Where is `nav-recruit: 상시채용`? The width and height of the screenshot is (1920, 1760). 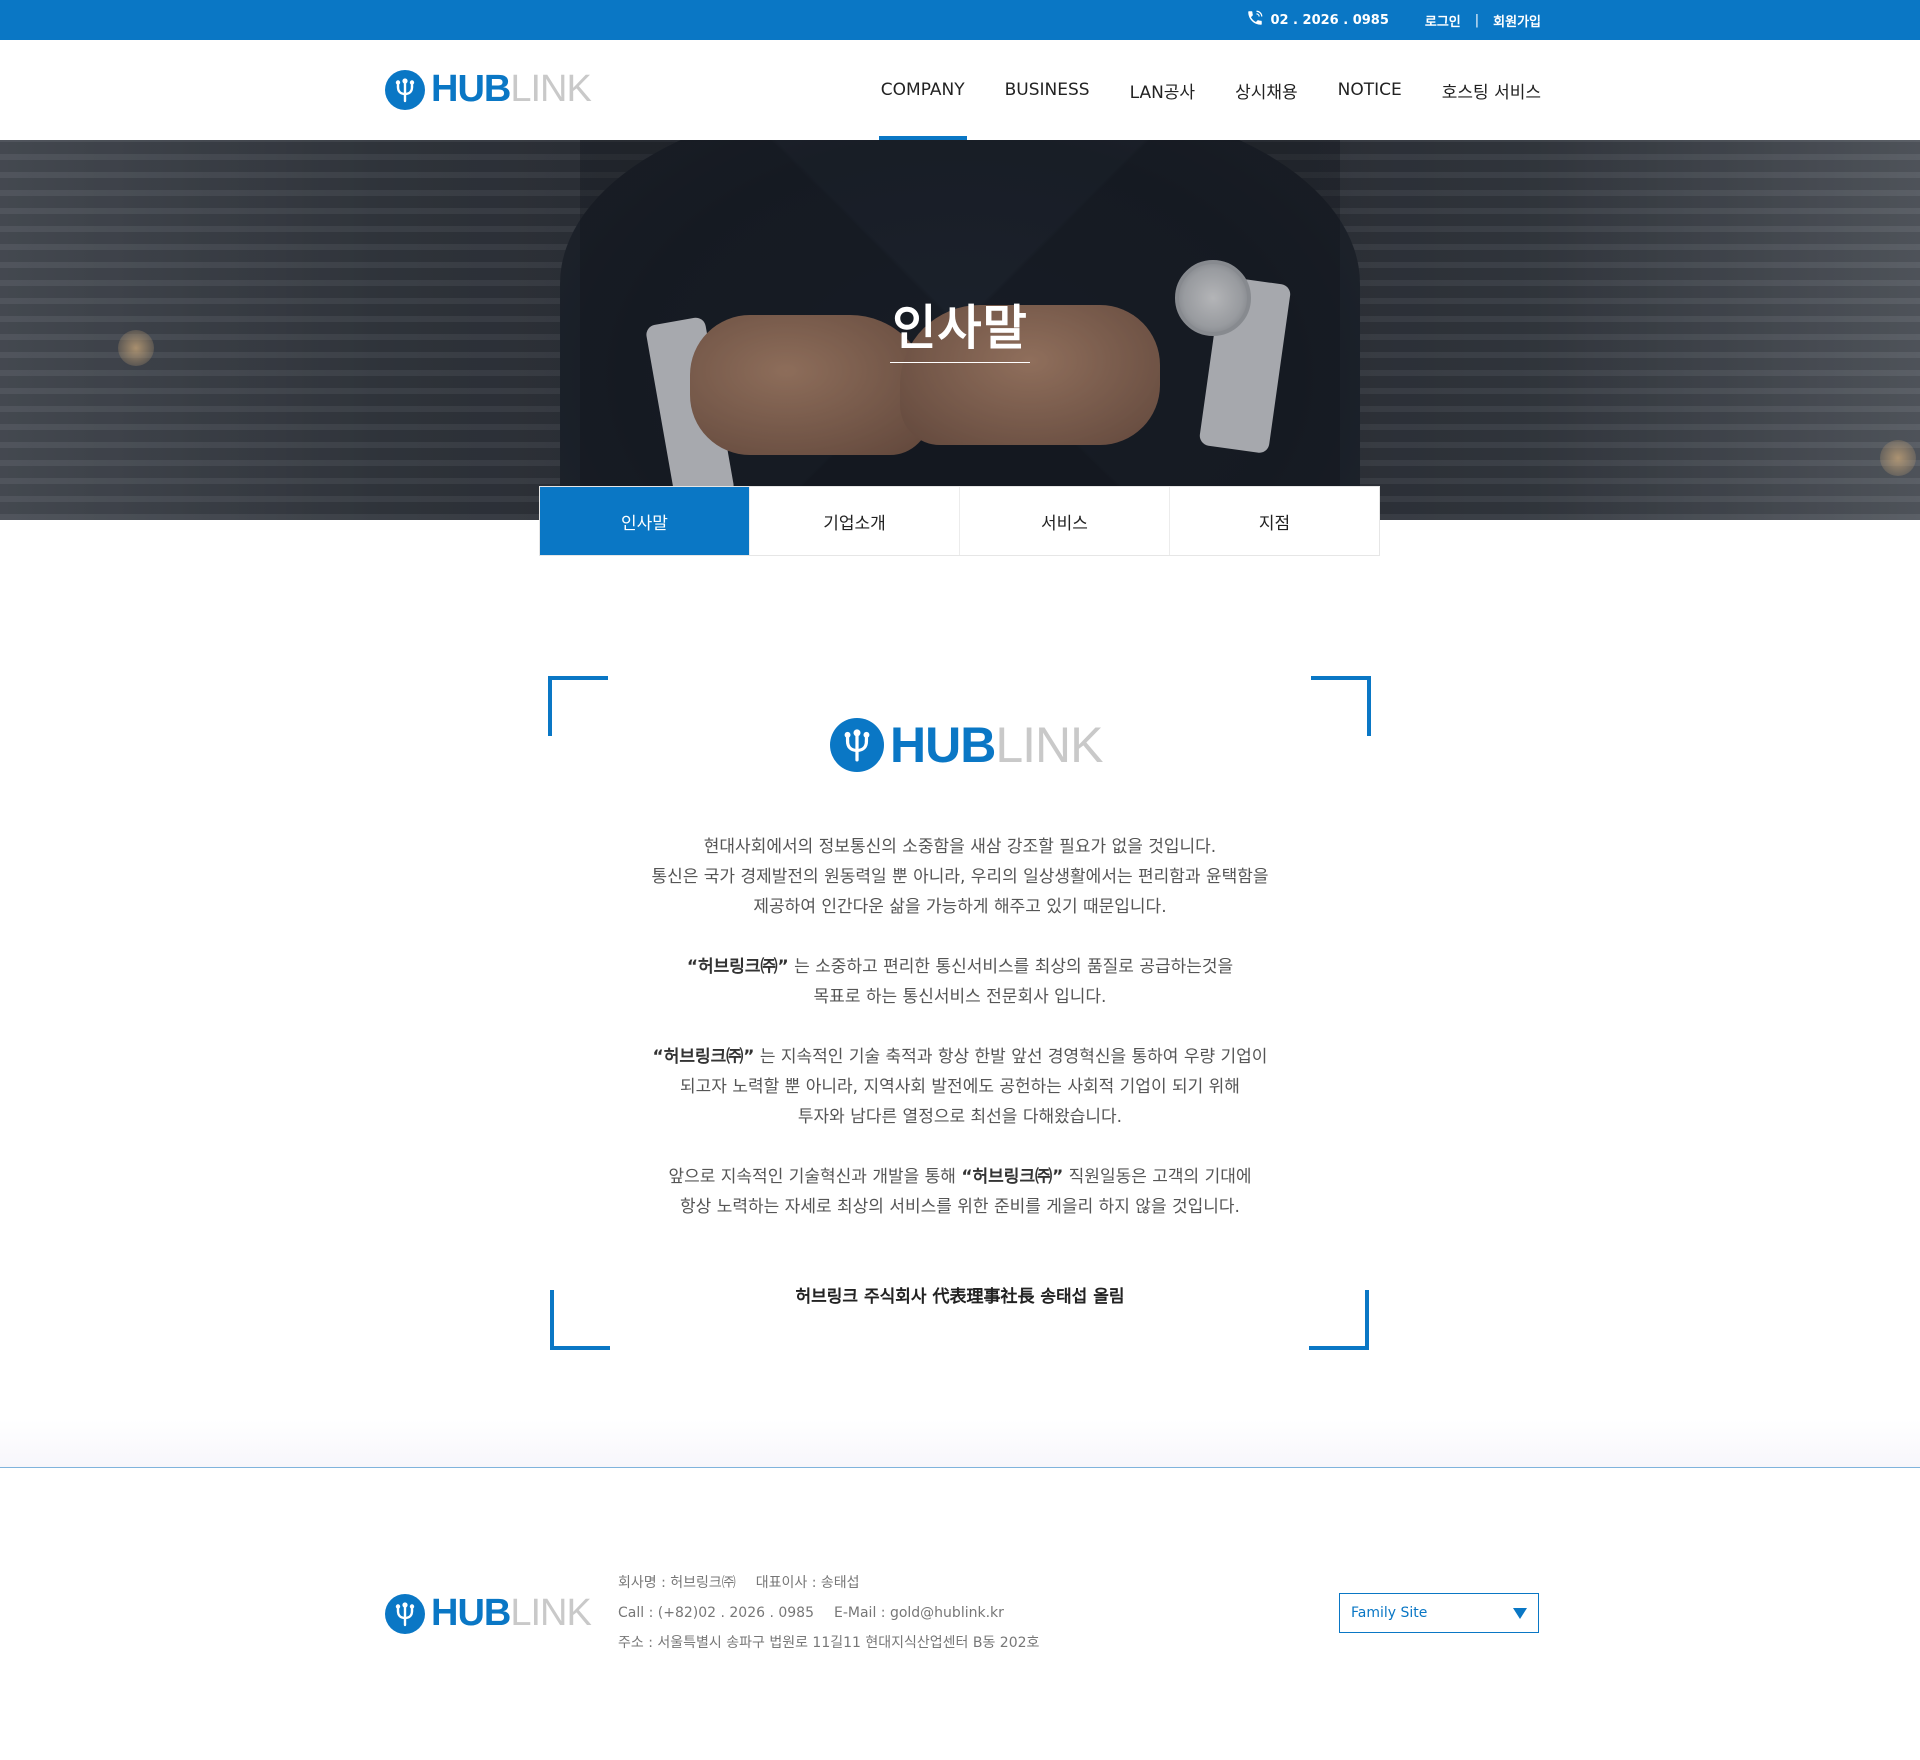 nav-recruit: 상시채용 is located at coordinates (1266, 90).